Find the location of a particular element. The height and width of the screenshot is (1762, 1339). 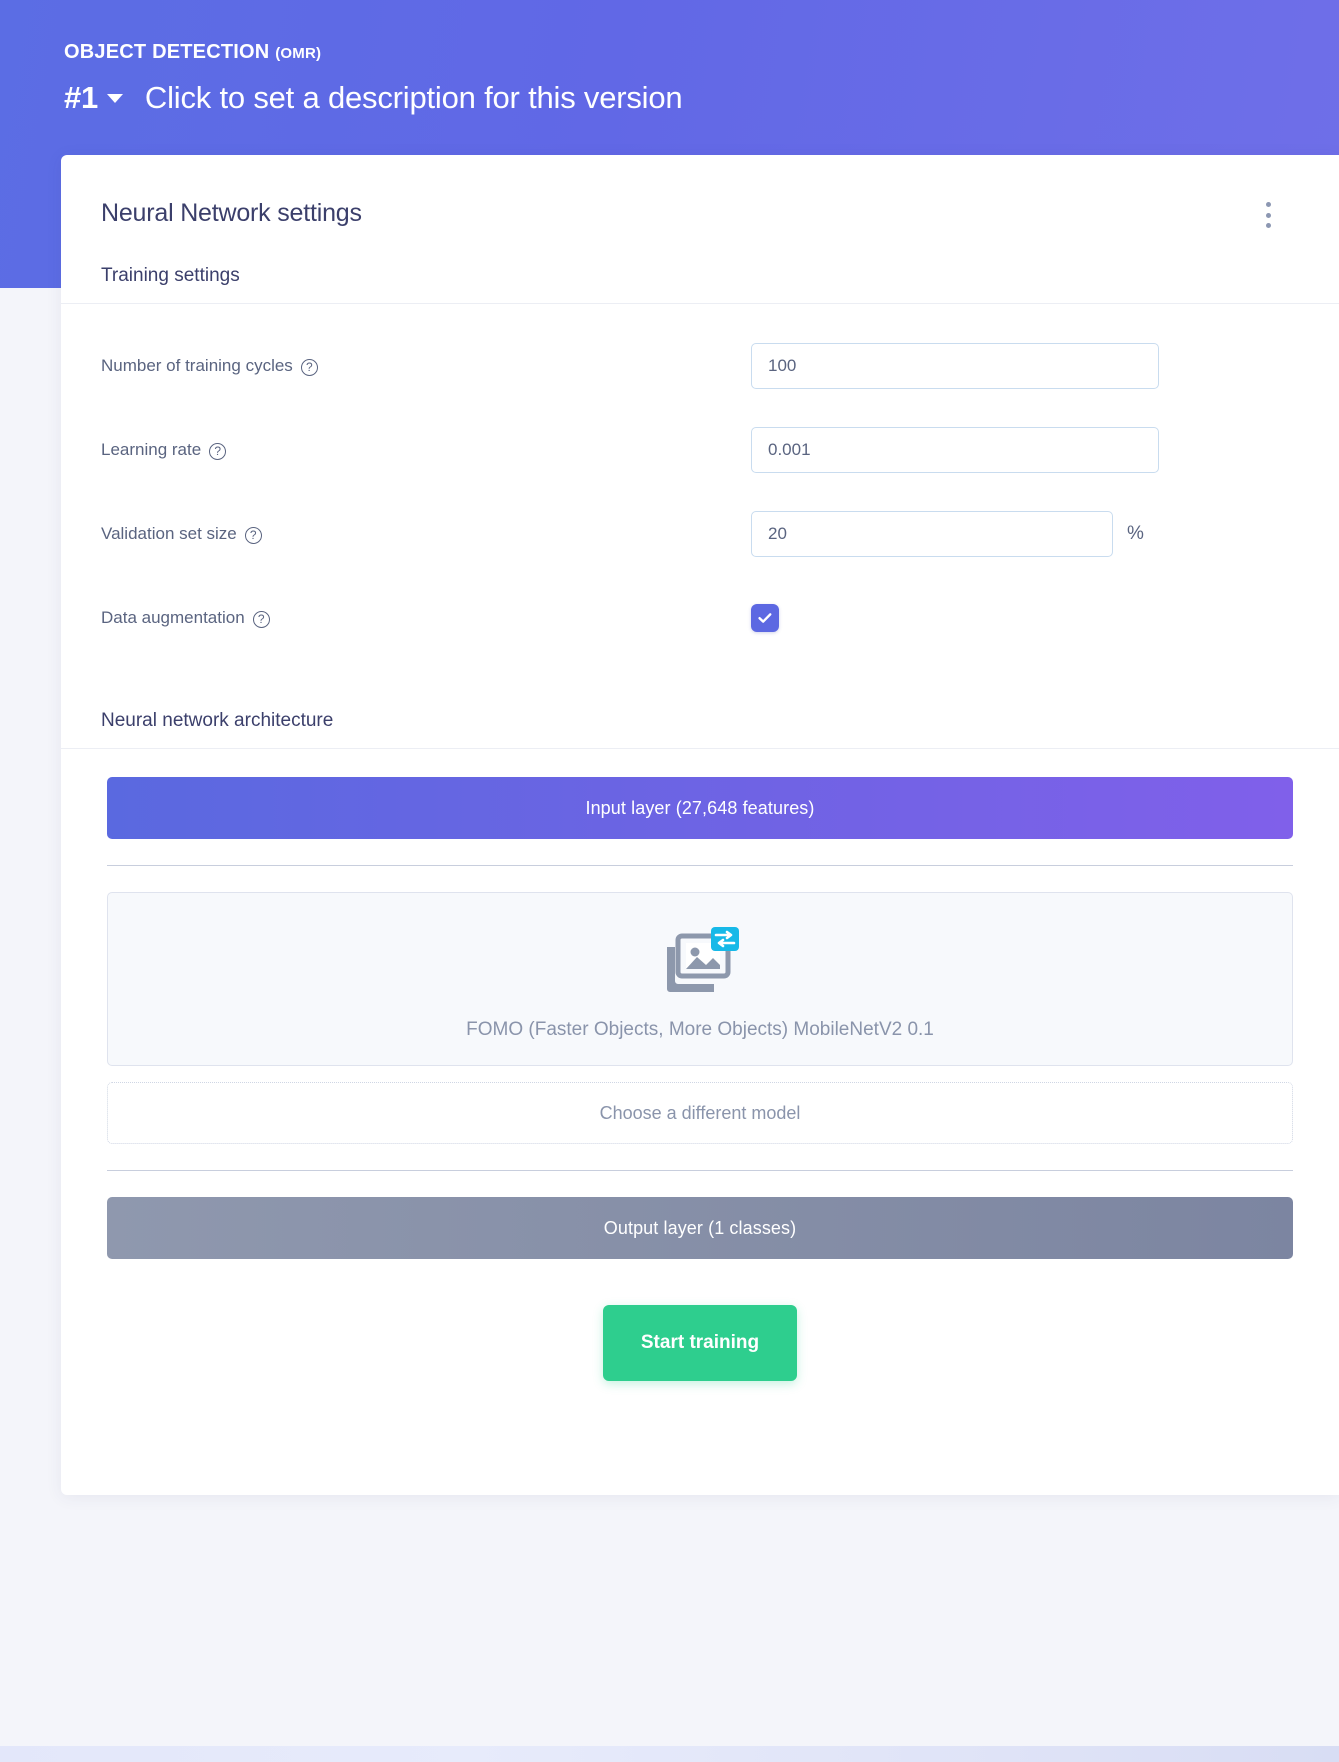

row-training-cycles: Number of training cycles ? is located at coordinates (700, 366).